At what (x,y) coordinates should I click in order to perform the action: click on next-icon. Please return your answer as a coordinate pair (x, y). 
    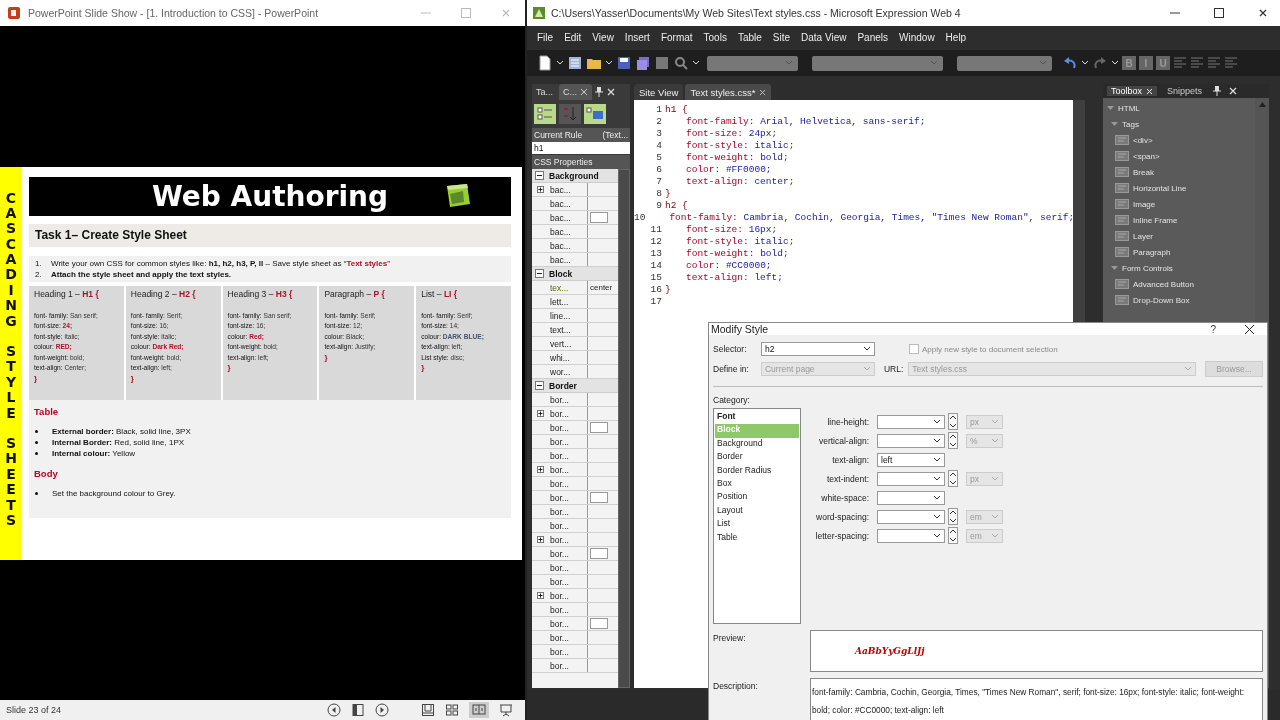
    Looking at the image, I should click on (382, 710).